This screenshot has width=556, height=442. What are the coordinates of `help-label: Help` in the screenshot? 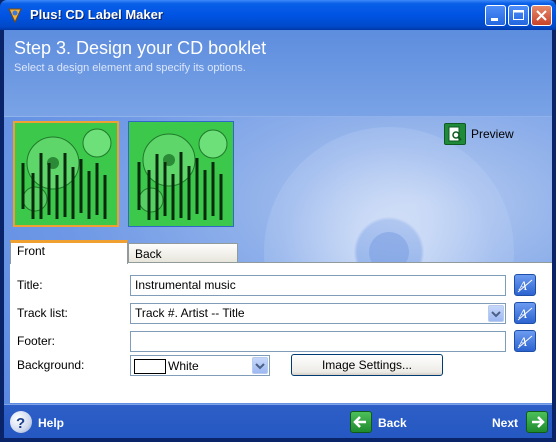 It's located at (51, 423).